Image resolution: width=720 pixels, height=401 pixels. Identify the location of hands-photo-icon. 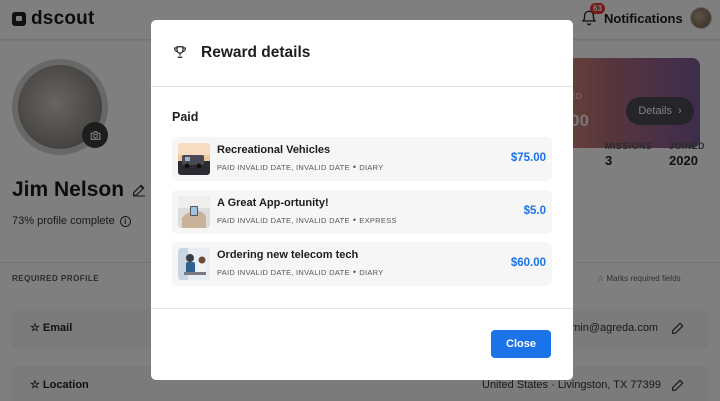
(194, 212).